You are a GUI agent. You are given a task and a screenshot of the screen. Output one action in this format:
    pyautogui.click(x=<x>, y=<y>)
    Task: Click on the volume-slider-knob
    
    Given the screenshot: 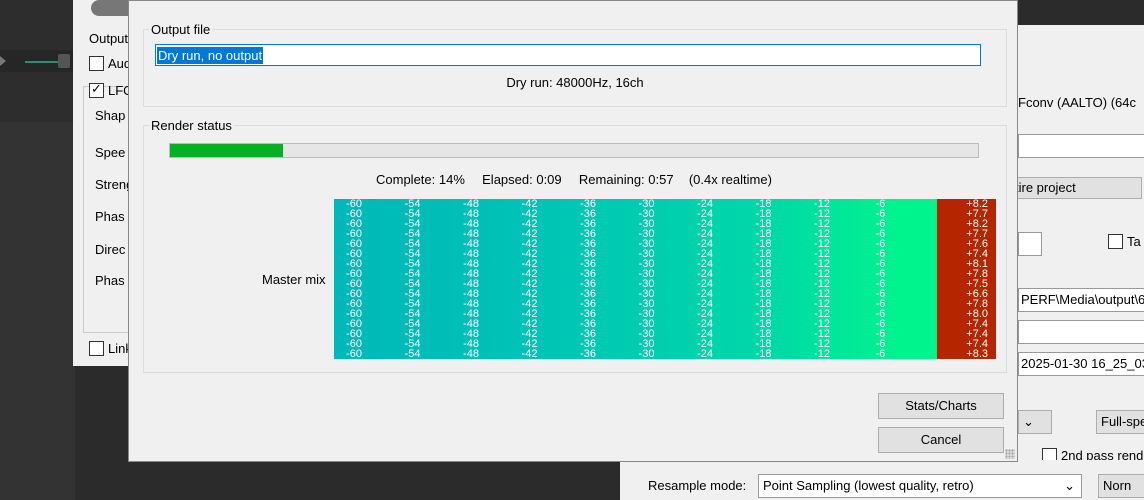 What is the action you would take?
    pyautogui.click(x=64, y=61)
    